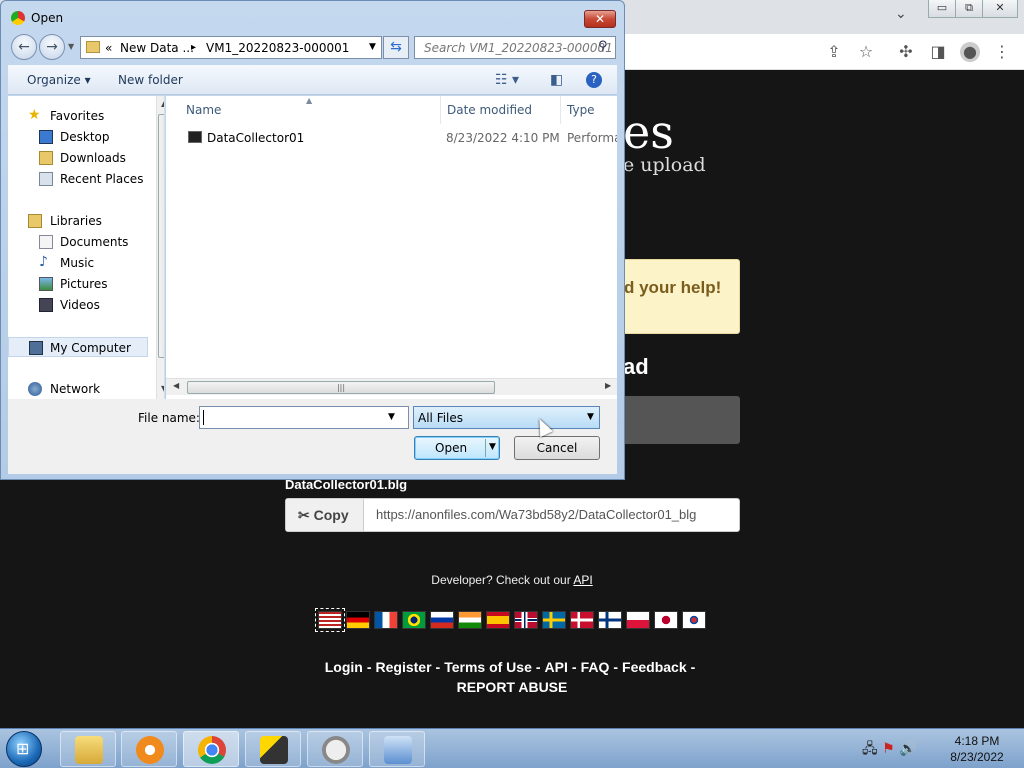 This screenshot has width=1024, height=768. I want to click on nav-recent-places: Recent Places, so click(78, 179).